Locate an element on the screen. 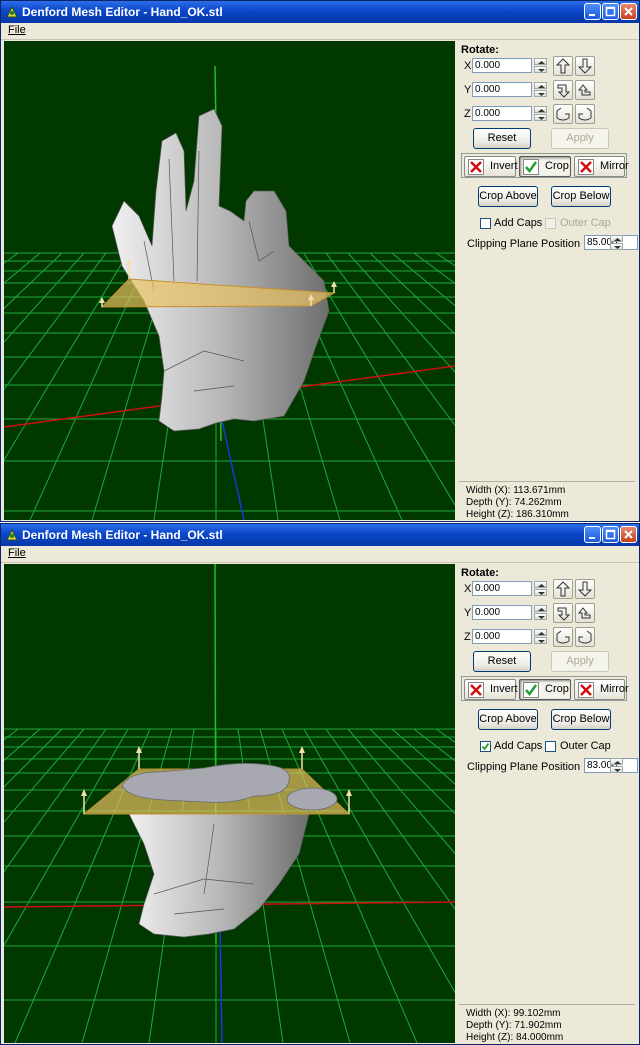 The width and height of the screenshot is (640, 1045). y-label: Y is located at coordinates (468, 90).